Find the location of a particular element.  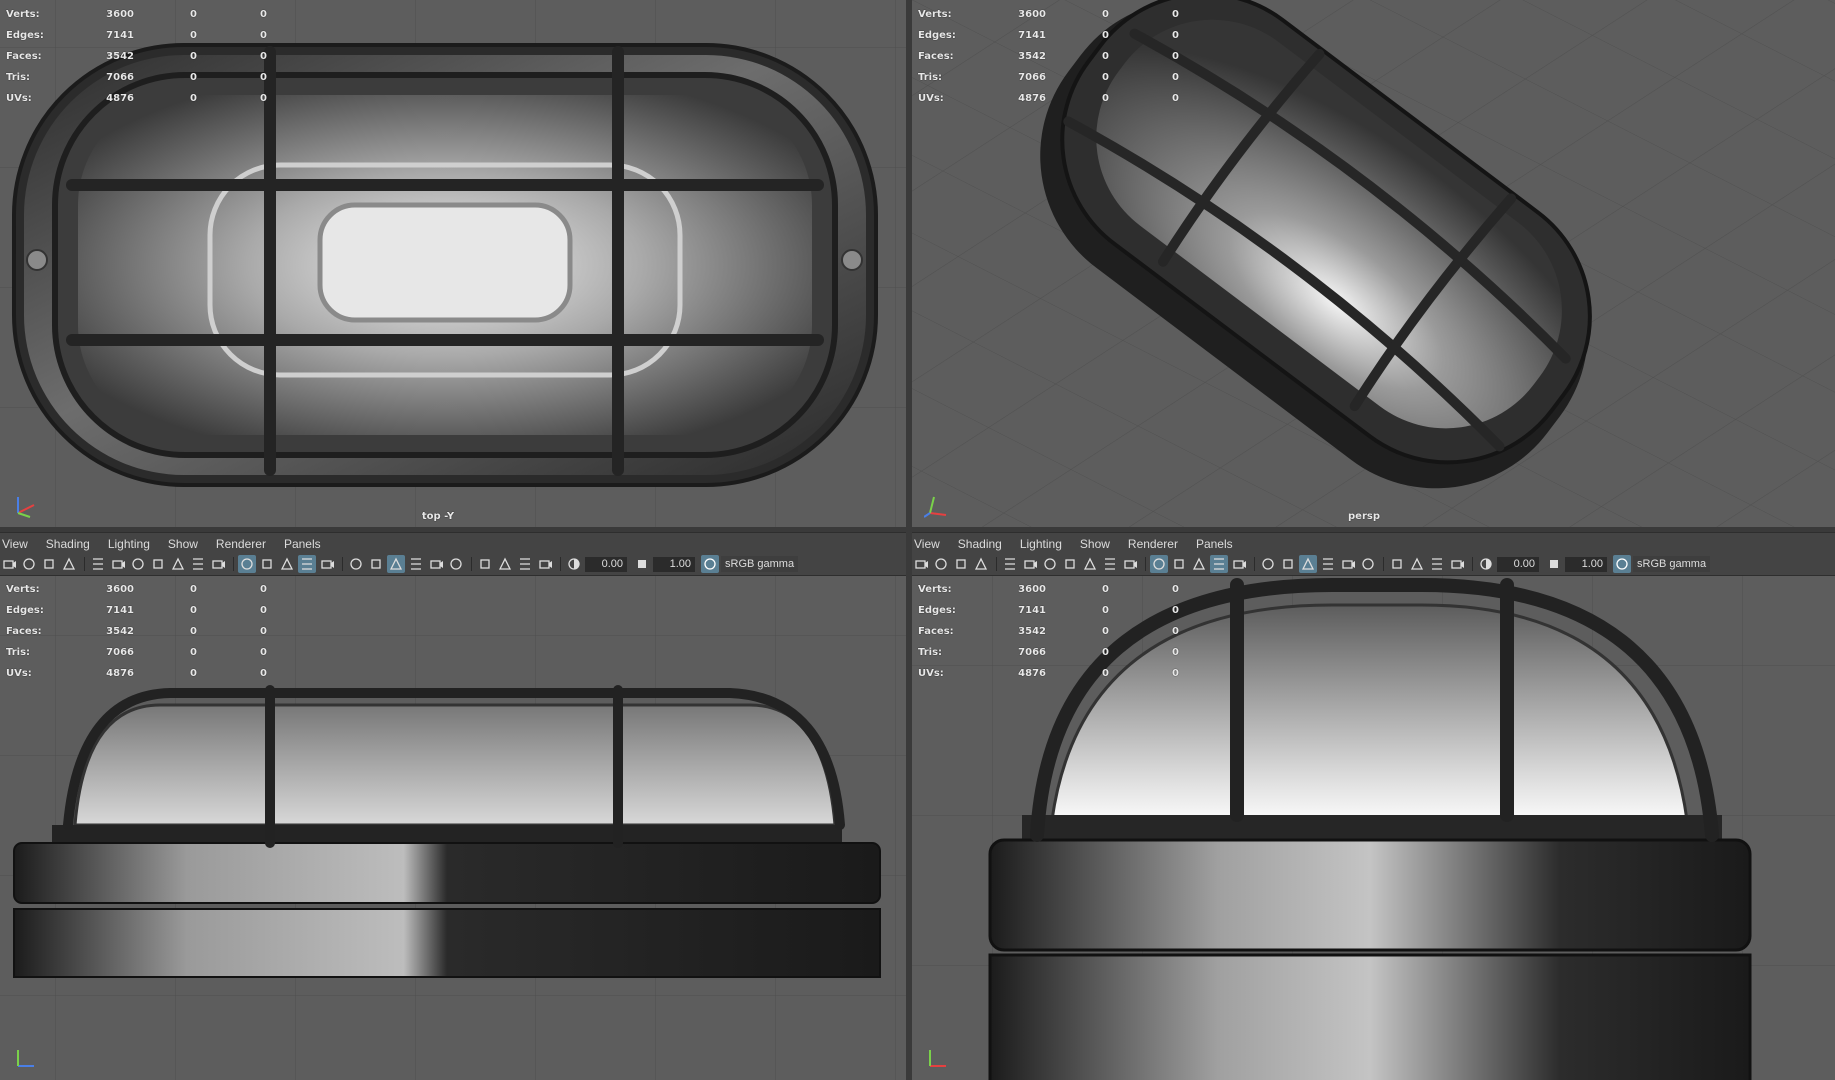

stat-label: Edges: is located at coordinates (25, 610).